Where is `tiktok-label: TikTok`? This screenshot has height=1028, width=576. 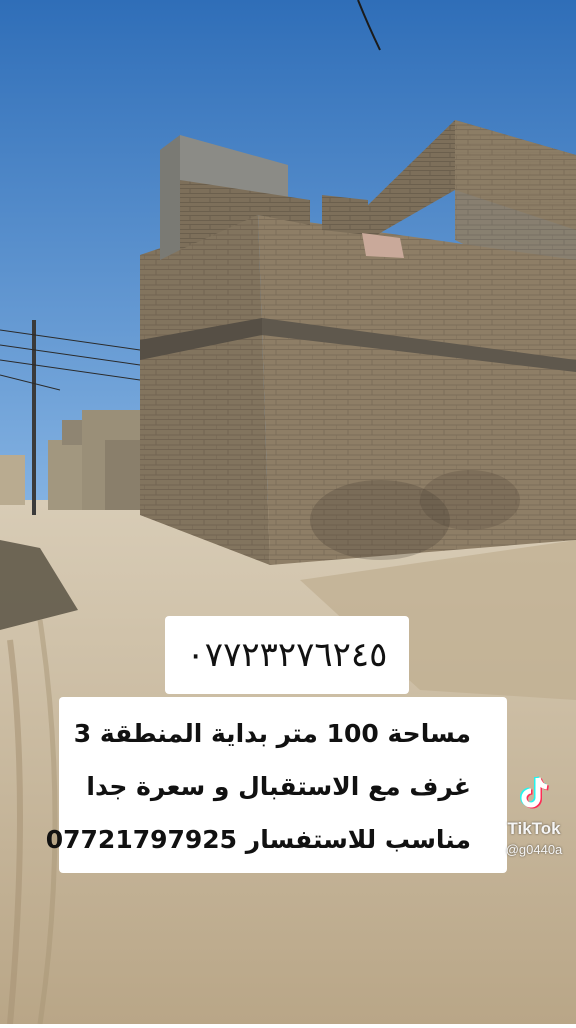
tiktok-label: TikTok is located at coordinates (534, 828).